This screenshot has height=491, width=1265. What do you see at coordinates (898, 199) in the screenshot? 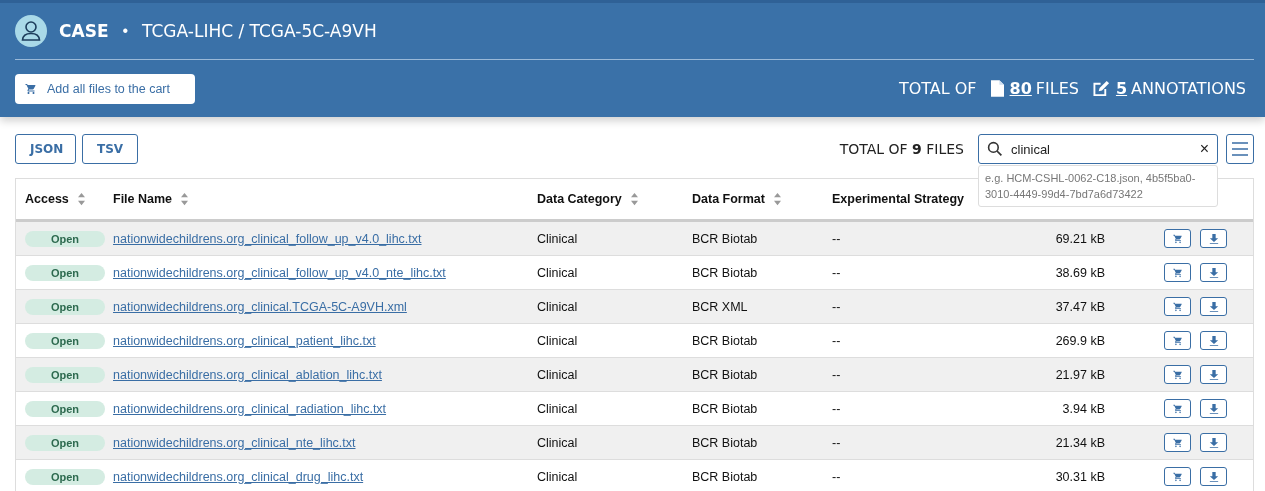
I see `column-header: Experimental Strategy` at bounding box center [898, 199].